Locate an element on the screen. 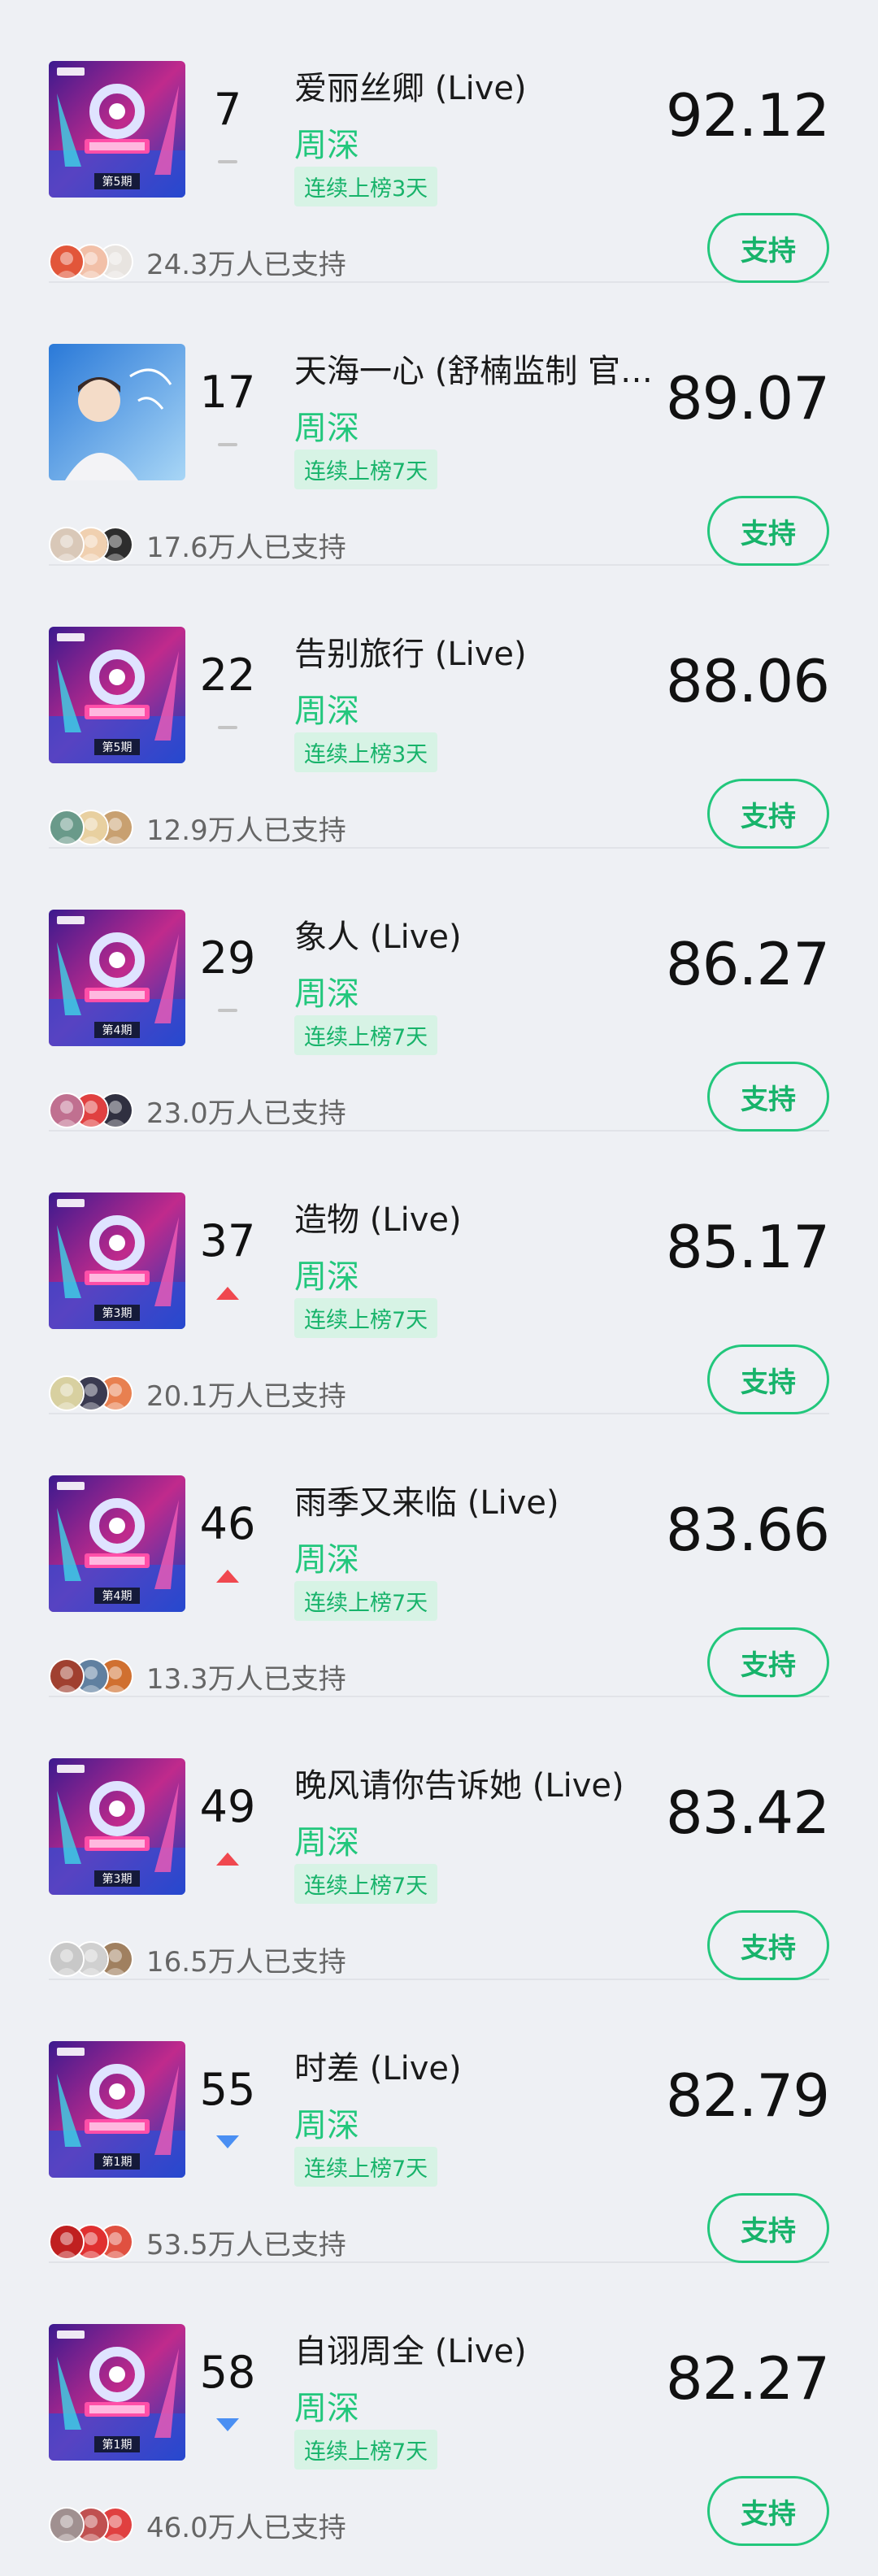 The width and height of the screenshot is (878, 2576). supporters-row: 24.3万人已支持 is located at coordinates (198, 261).